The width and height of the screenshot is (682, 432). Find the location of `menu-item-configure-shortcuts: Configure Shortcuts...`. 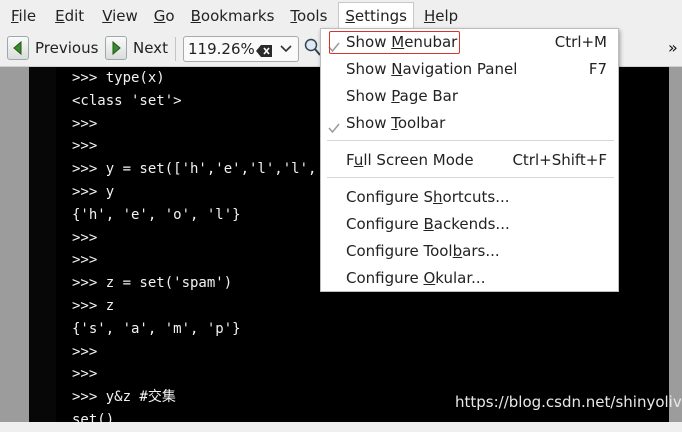

menu-item-configure-shortcuts: Configure Shortcuts... is located at coordinates (469, 197).